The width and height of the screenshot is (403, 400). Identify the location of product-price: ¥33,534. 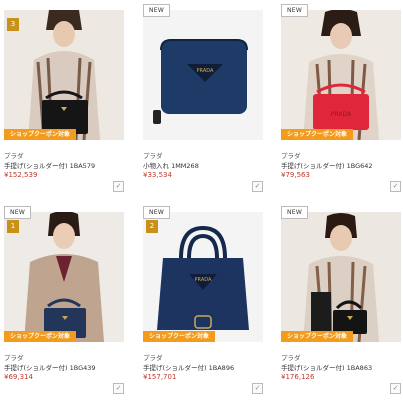
(157, 175).